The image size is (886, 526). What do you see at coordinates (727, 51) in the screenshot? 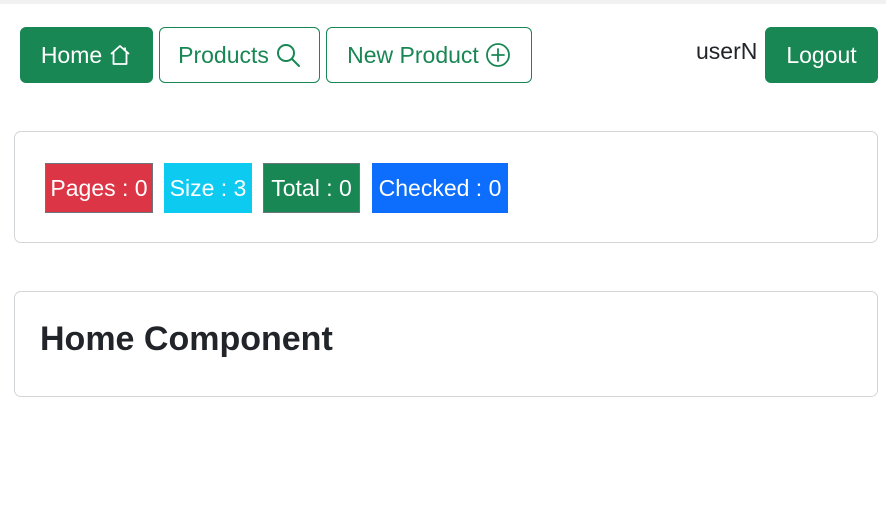
I see `username-label: userN` at bounding box center [727, 51].